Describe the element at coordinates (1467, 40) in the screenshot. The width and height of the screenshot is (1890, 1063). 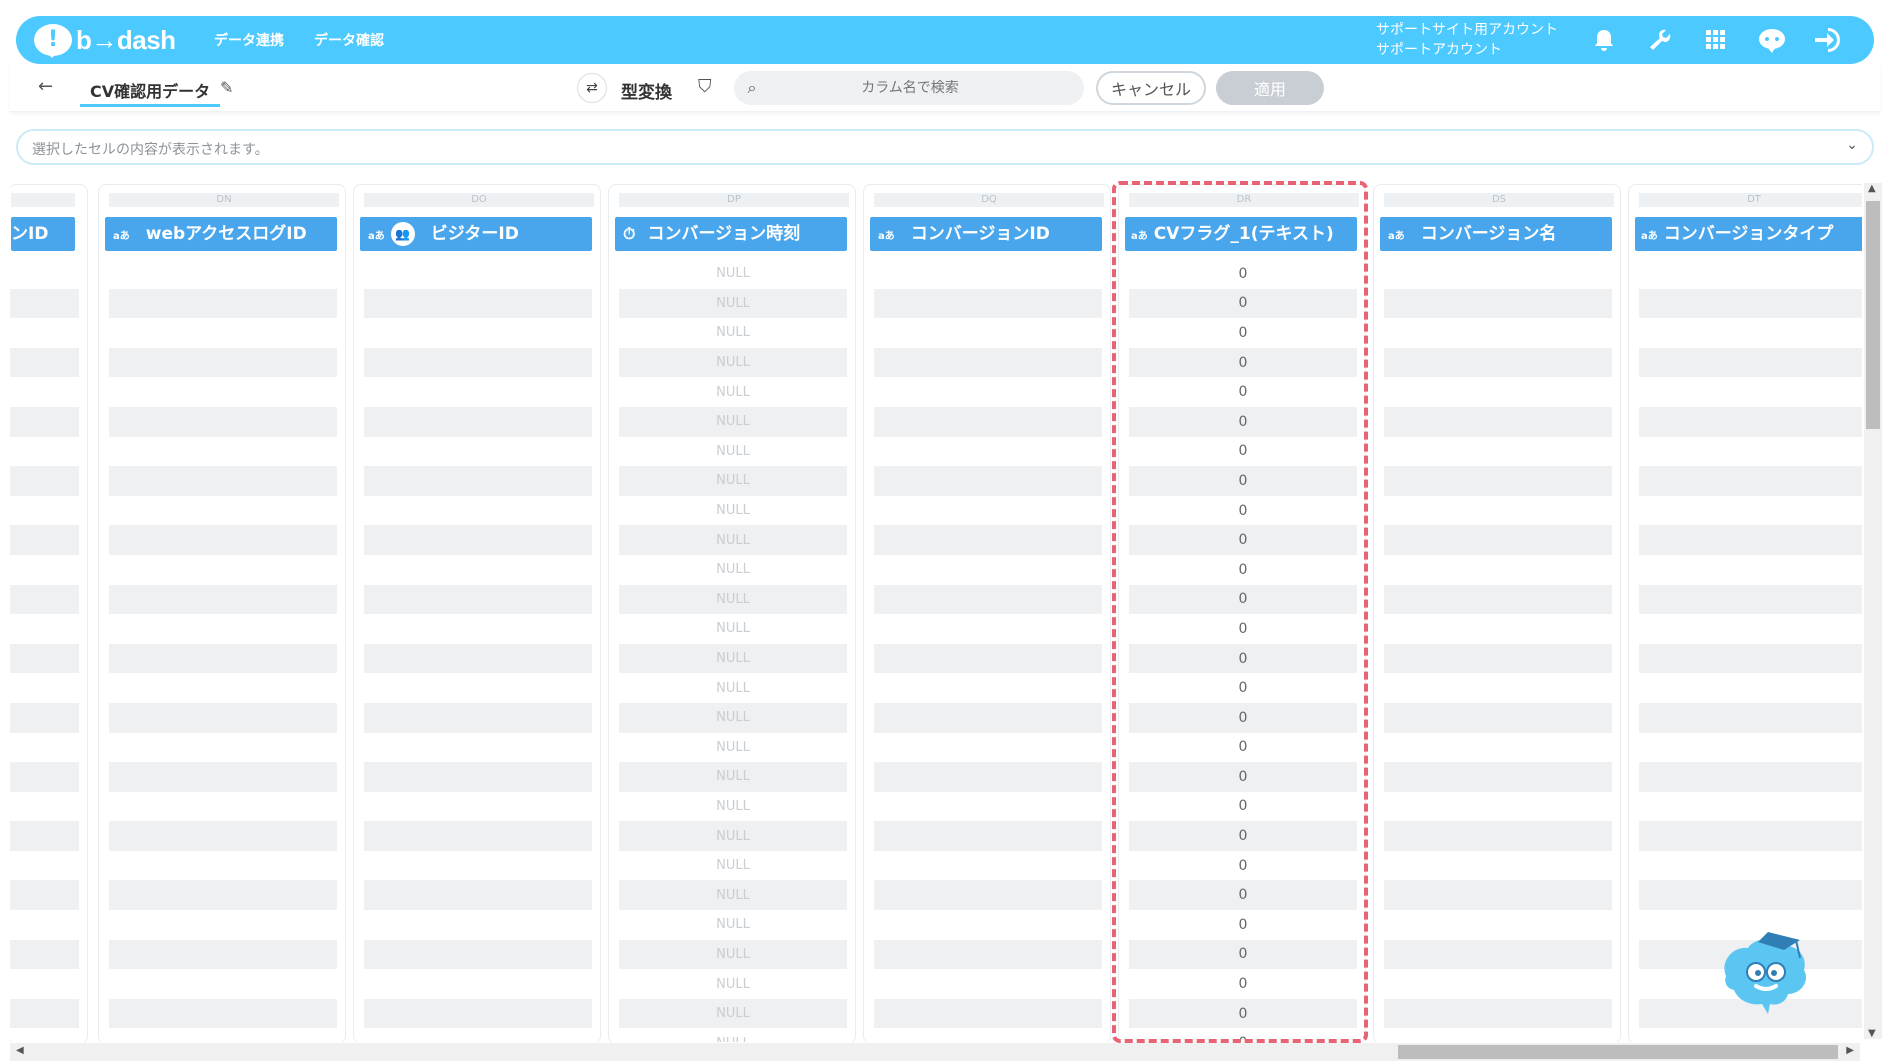
I see `account-info: サポートサイト用アカウント サポートアカウント` at that location.